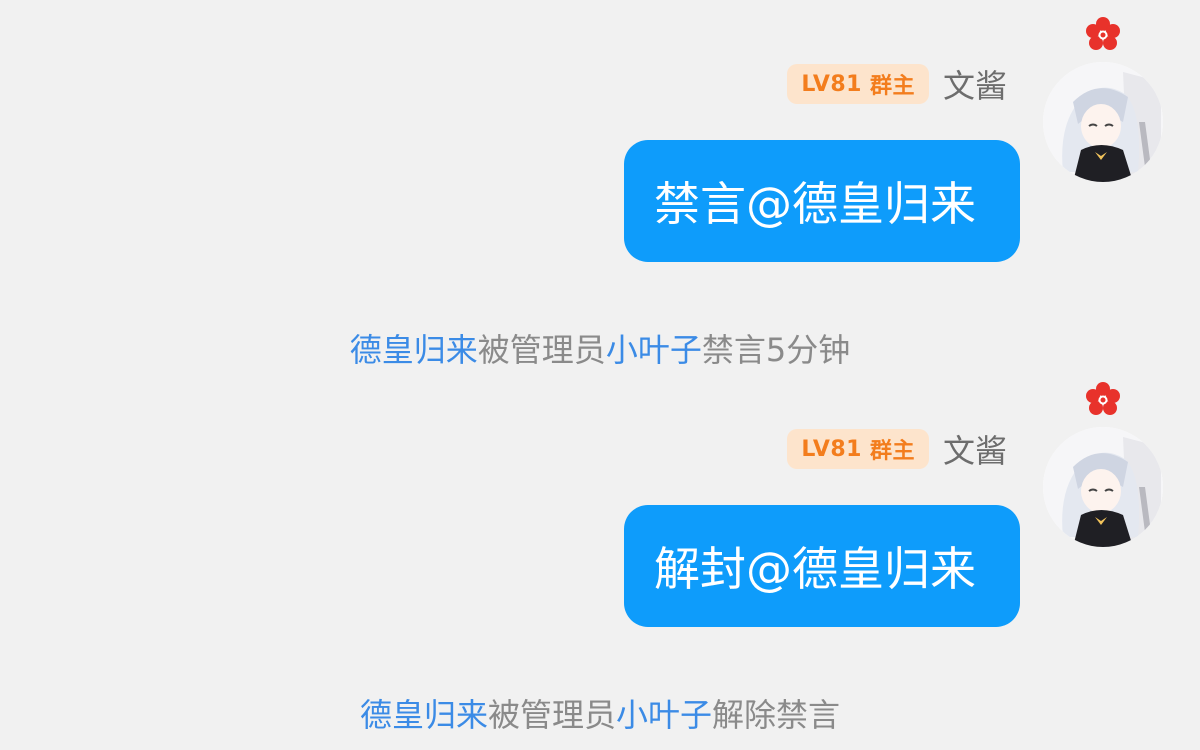 The width and height of the screenshot is (1200, 750). I want to click on system-notice: 德皇归来被管理员小叶子禁言5分钟, so click(600, 350).